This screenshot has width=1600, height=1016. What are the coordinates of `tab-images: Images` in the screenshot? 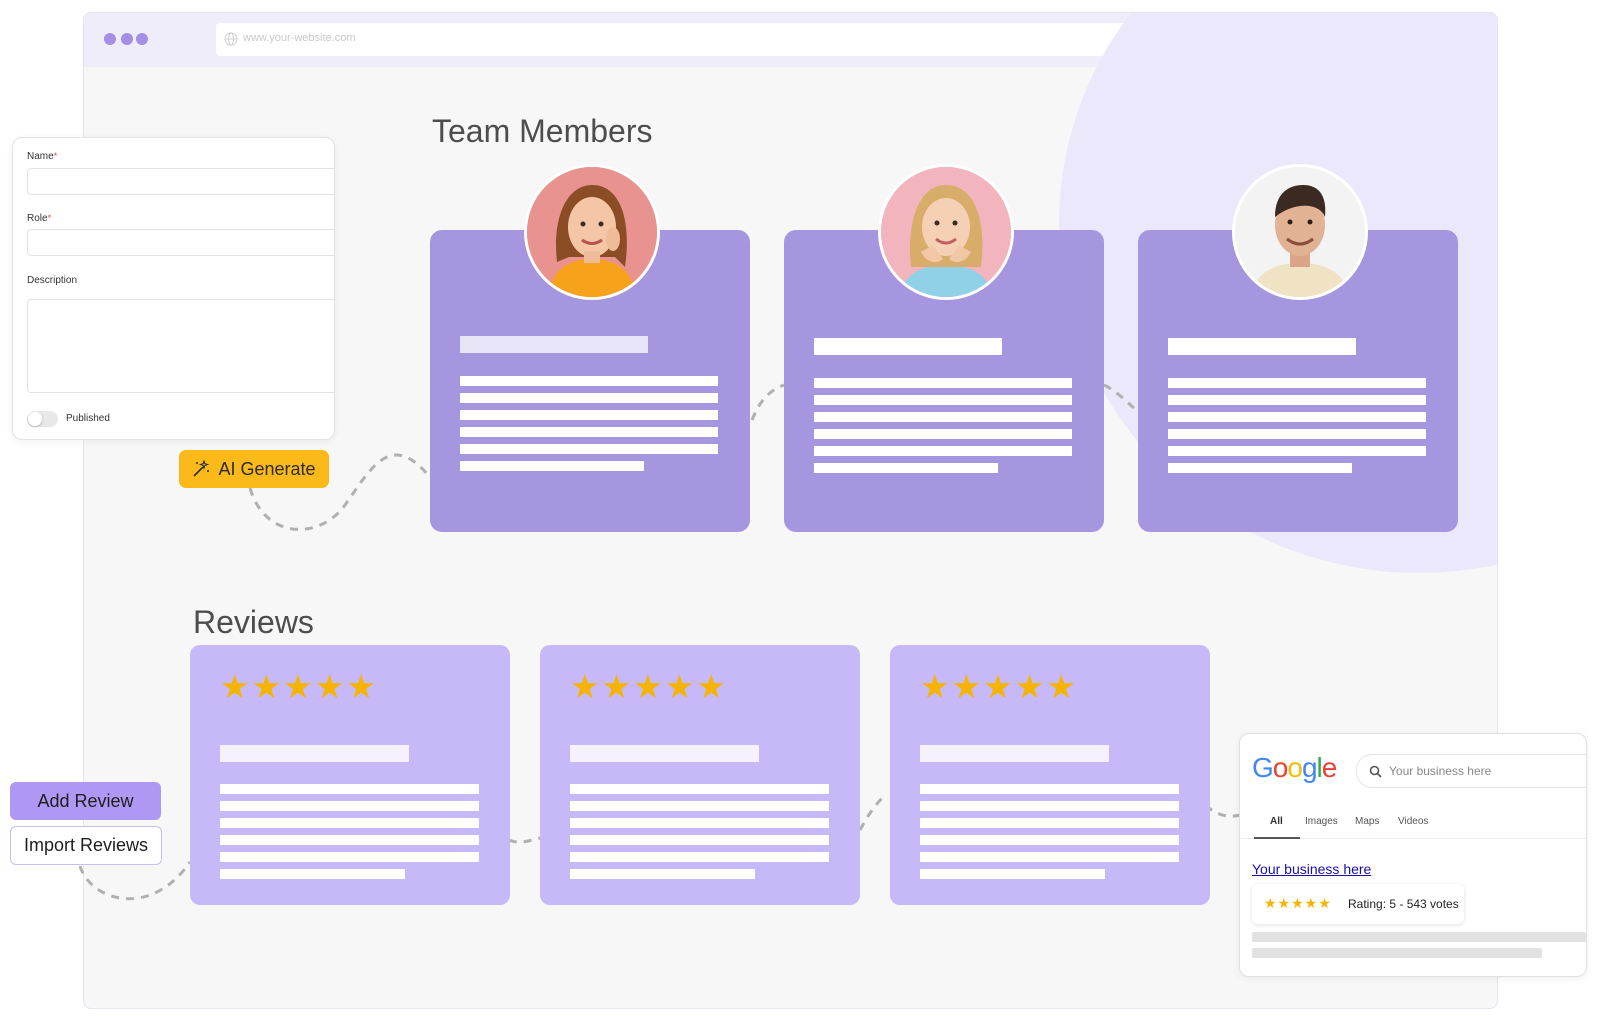 It's located at (1321, 821).